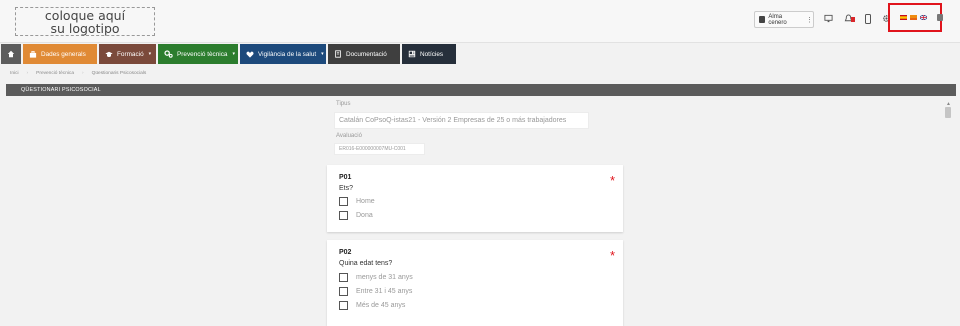 The height and width of the screenshot is (326, 960). Describe the element at coordinates (365, 201) in the screenshot. I see `option-label: Home` at that location.